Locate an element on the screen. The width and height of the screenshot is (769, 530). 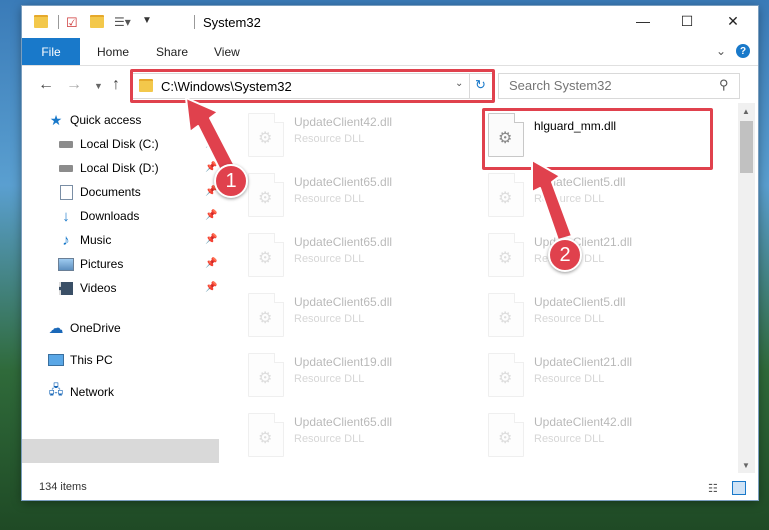
annotation-arrows is located at coordinates (379, 169).